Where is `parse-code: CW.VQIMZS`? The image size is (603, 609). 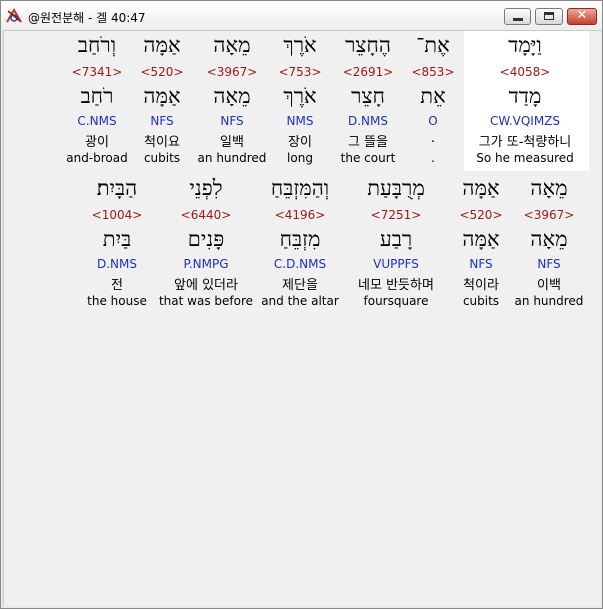 parse-code: CW.VQIMZS is located at coordinates (525, 121).